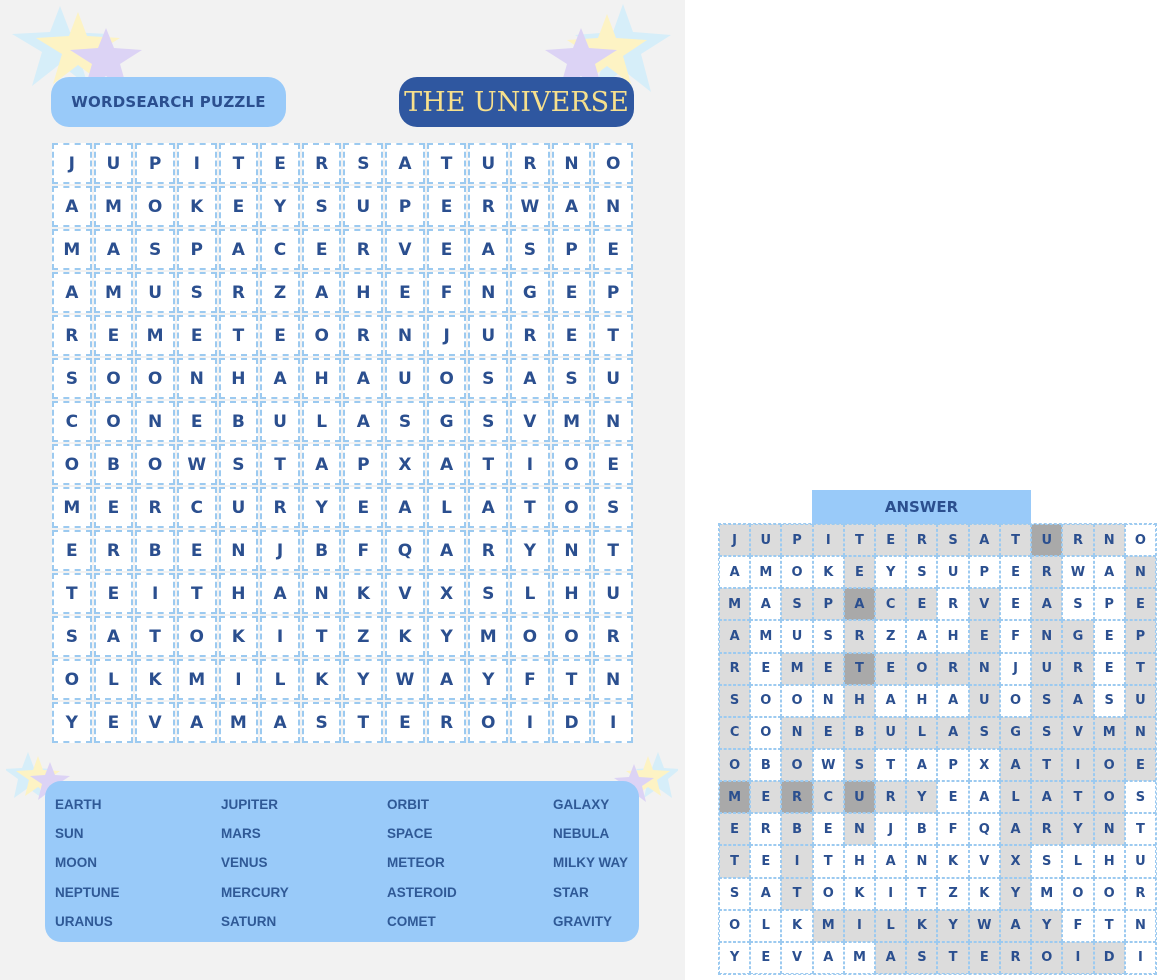 This screenshot has width=1169, height=980. Describe the element at coordinates (446, 593) in the screenshot. I see `grid-cell: X` at that location.